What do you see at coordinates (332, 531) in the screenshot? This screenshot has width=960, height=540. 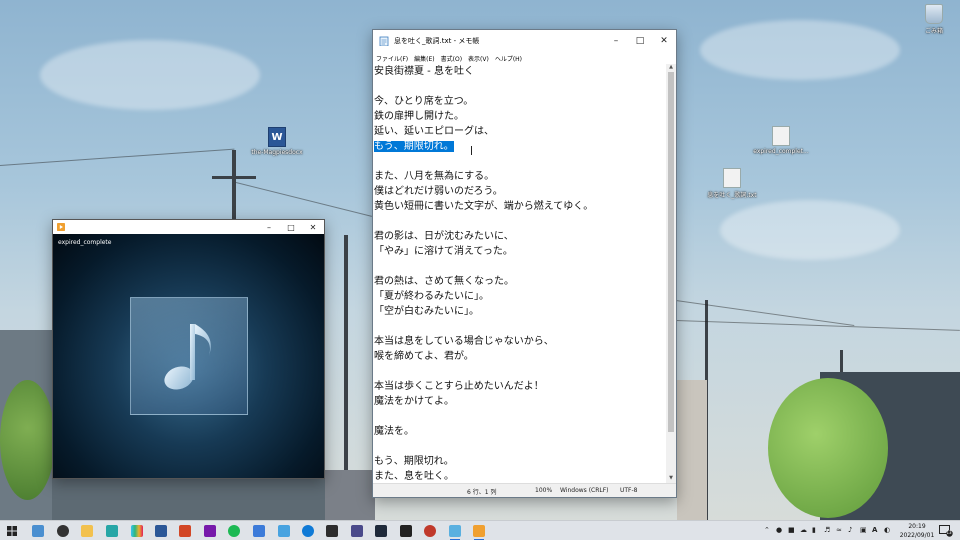 I see `terminal-icon` at bounding box center [332, 531].